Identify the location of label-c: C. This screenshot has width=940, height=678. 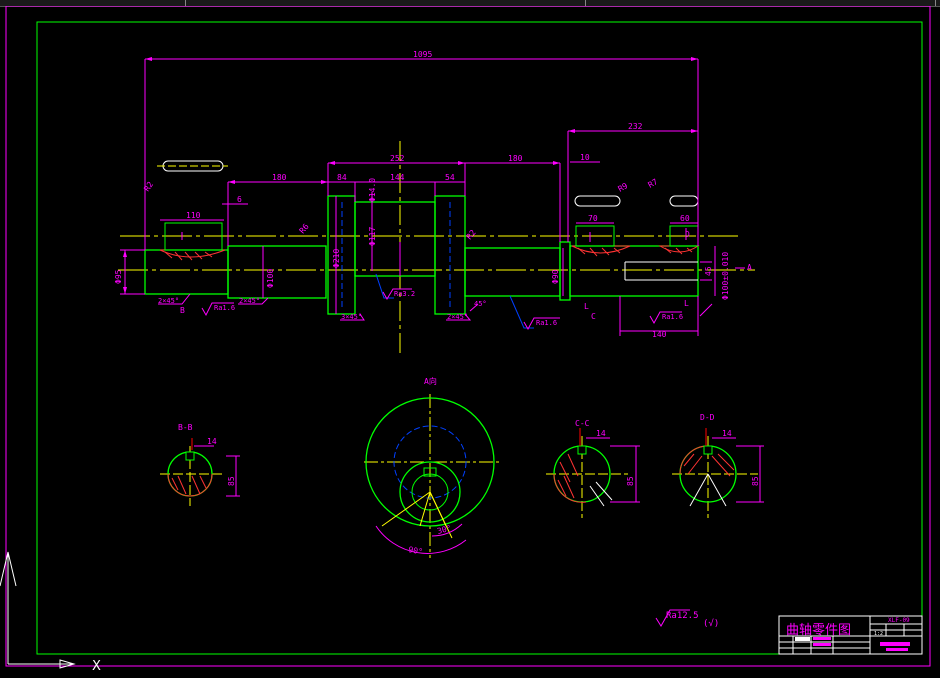
(593, 316).